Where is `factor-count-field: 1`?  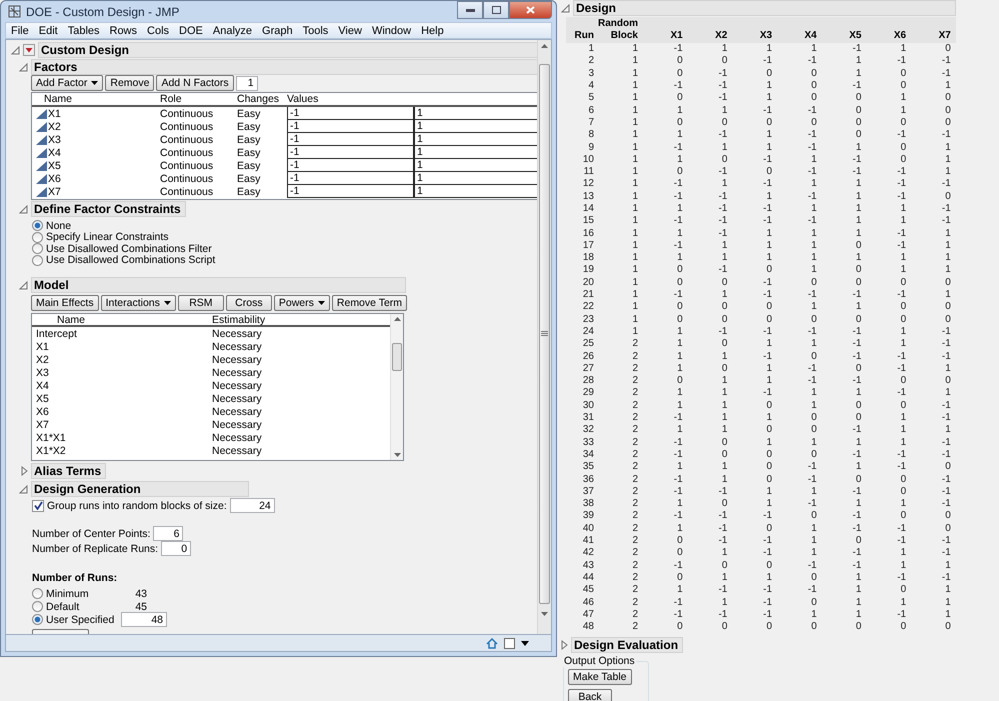
factor-count-field: 1 is located at coordinates (247, 83).